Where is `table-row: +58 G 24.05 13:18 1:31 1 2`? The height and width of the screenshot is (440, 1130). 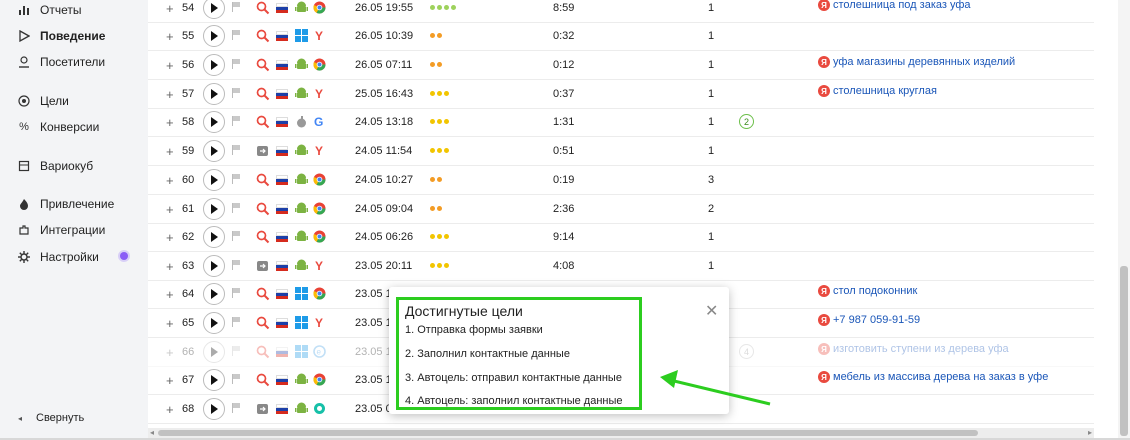 table-row: +58 G 24.05 13:18 1:31 1 2 is located at coordinates (621, 122).